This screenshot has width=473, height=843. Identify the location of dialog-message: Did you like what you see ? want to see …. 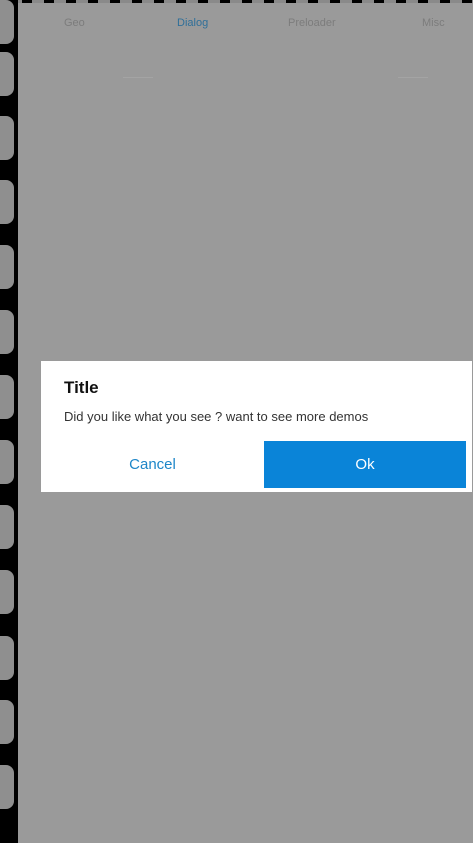
(216, 416).